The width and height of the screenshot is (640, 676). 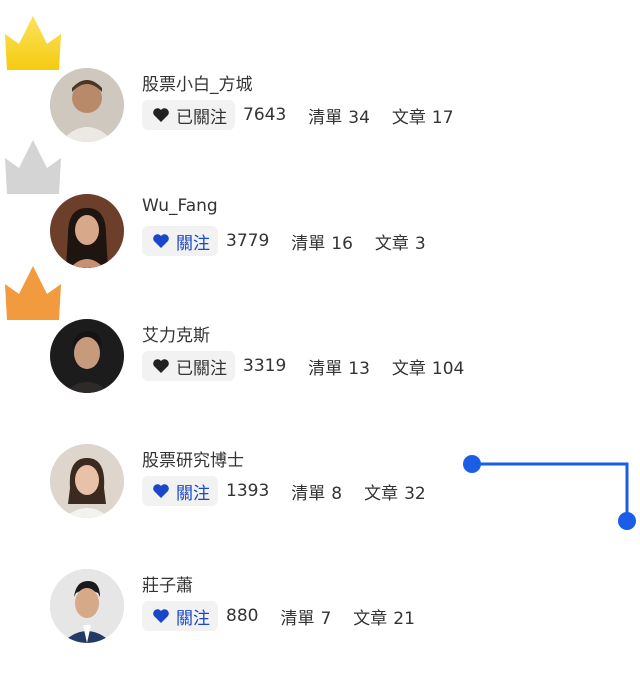 What do you see at coordinates (248, 491) in the screenshot?
I see `followers-count: 1393` at bounding box center [248, 491].